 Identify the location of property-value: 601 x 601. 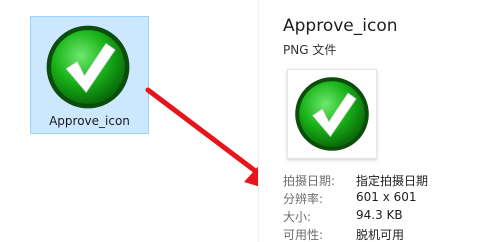
(386, 197).